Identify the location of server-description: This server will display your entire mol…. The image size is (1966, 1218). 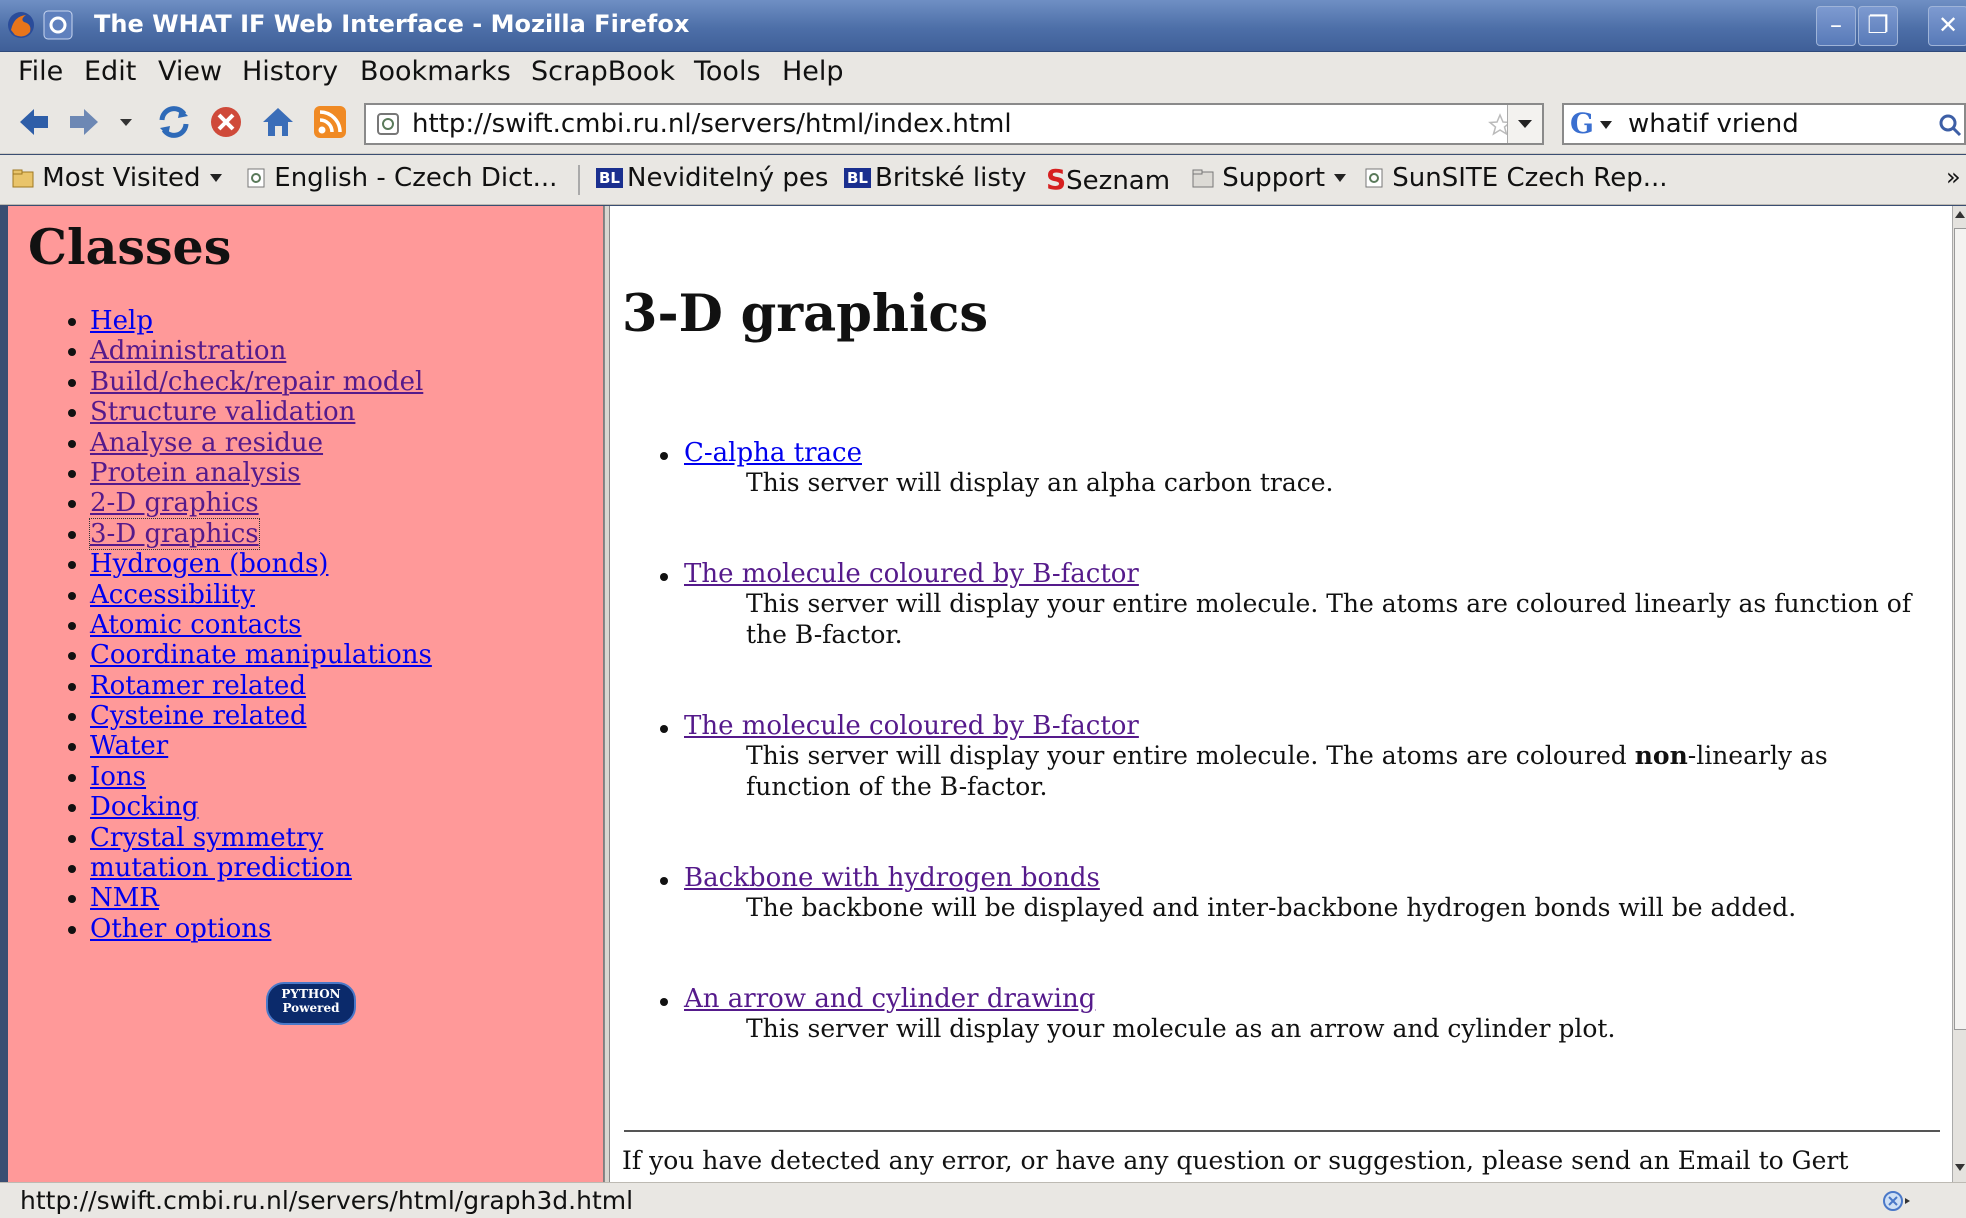
(1329, 619).